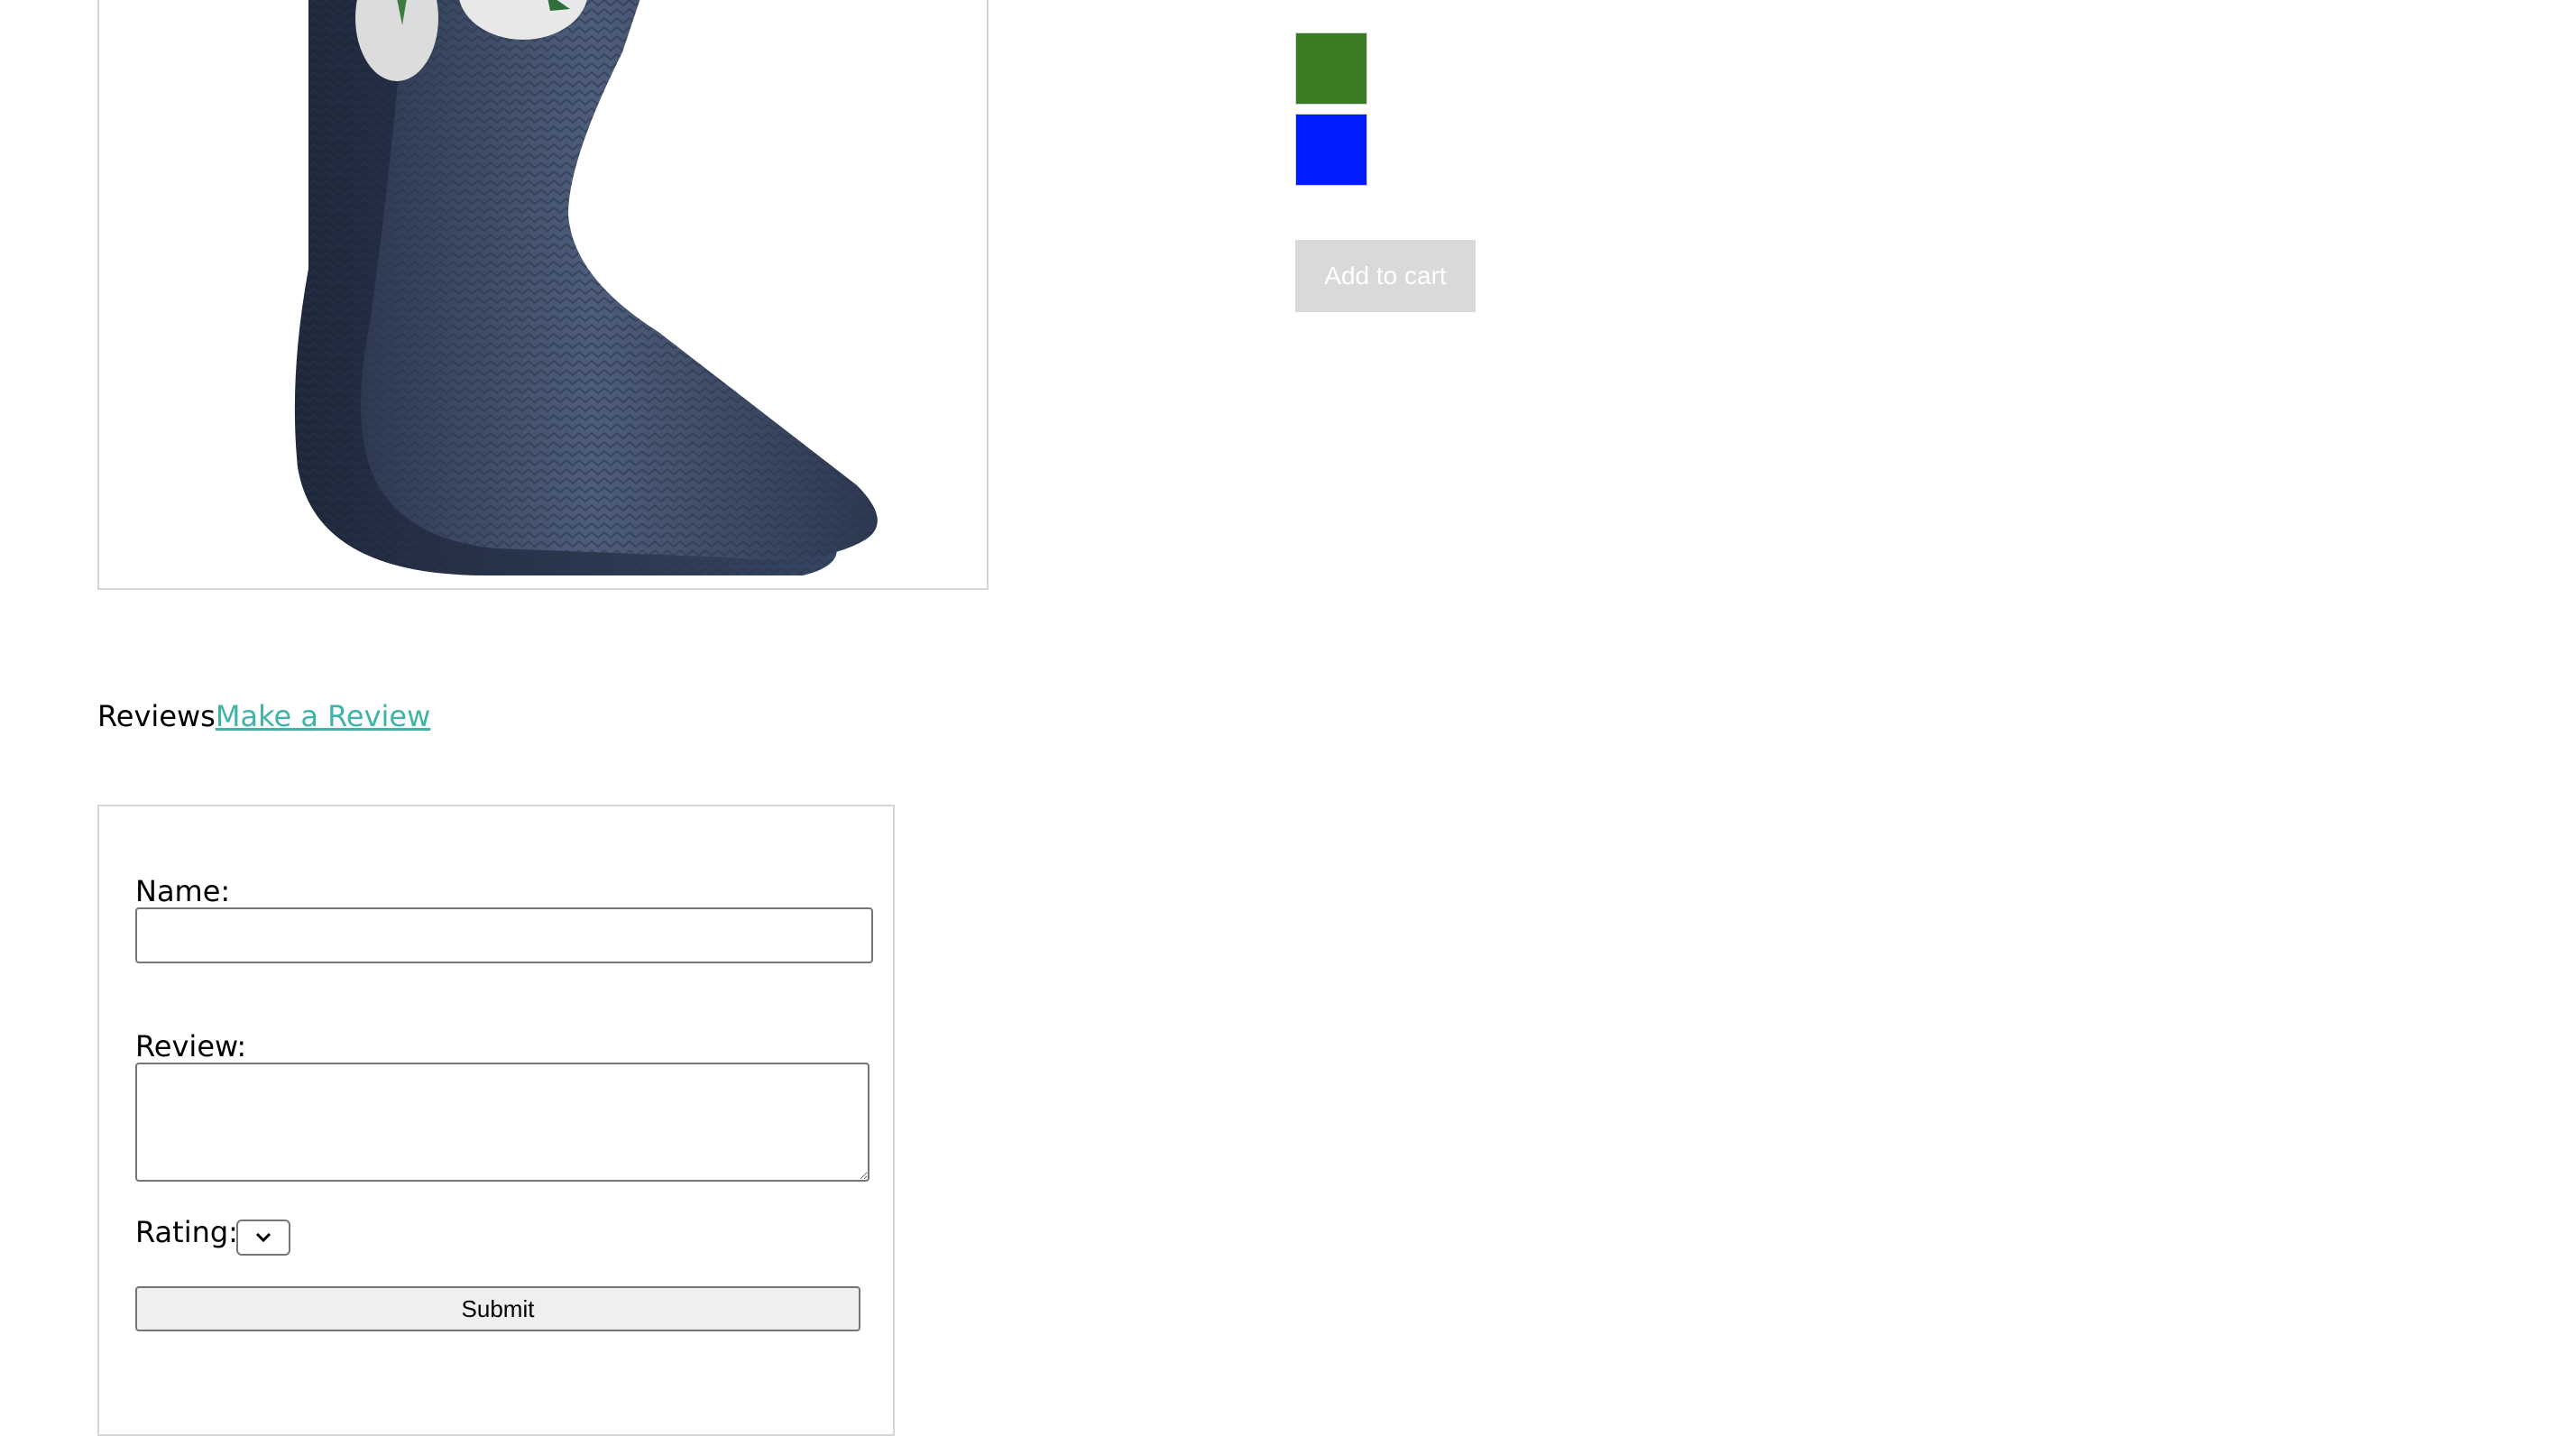 The height and width of the screenshot is (1436, 2576). Describe the element at coordinates (323, 716) in the screenshot. I see `make-review-link: Make a Review` at that location.